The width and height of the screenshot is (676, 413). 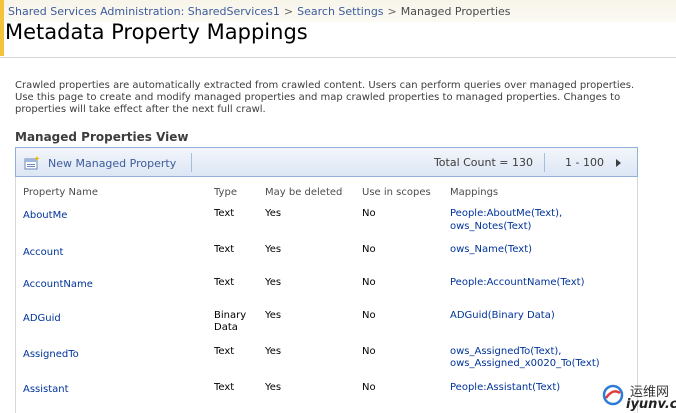 What do you see at coordinates (638, 396) in the screenshot?
I see `site-watermark: 运维网 iyunv.com` at bounding box center [638, 396].